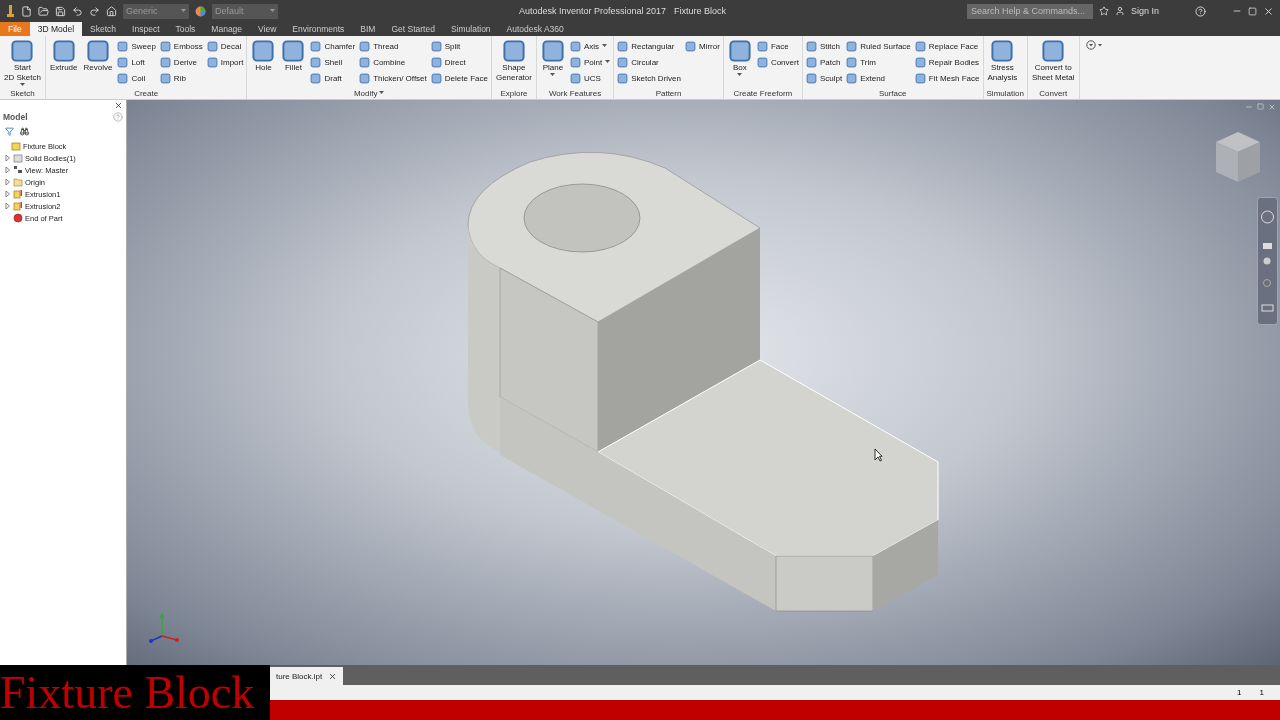  Describe the element at coordinates (60, 11) in the screenshot. I see `save-icon` at that location.